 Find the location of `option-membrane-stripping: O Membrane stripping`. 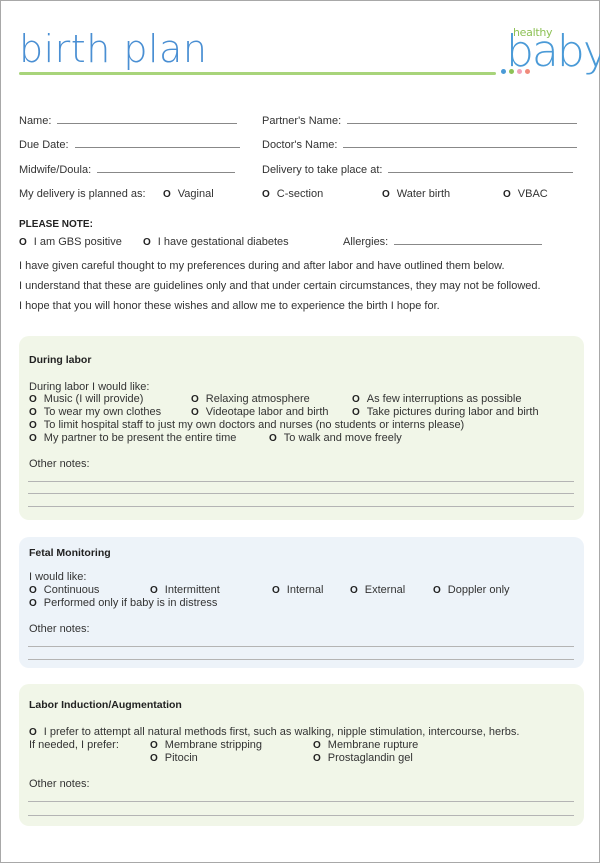

option-membrane-stripping: O Membrane stripping is located at coordinates (206, 745).